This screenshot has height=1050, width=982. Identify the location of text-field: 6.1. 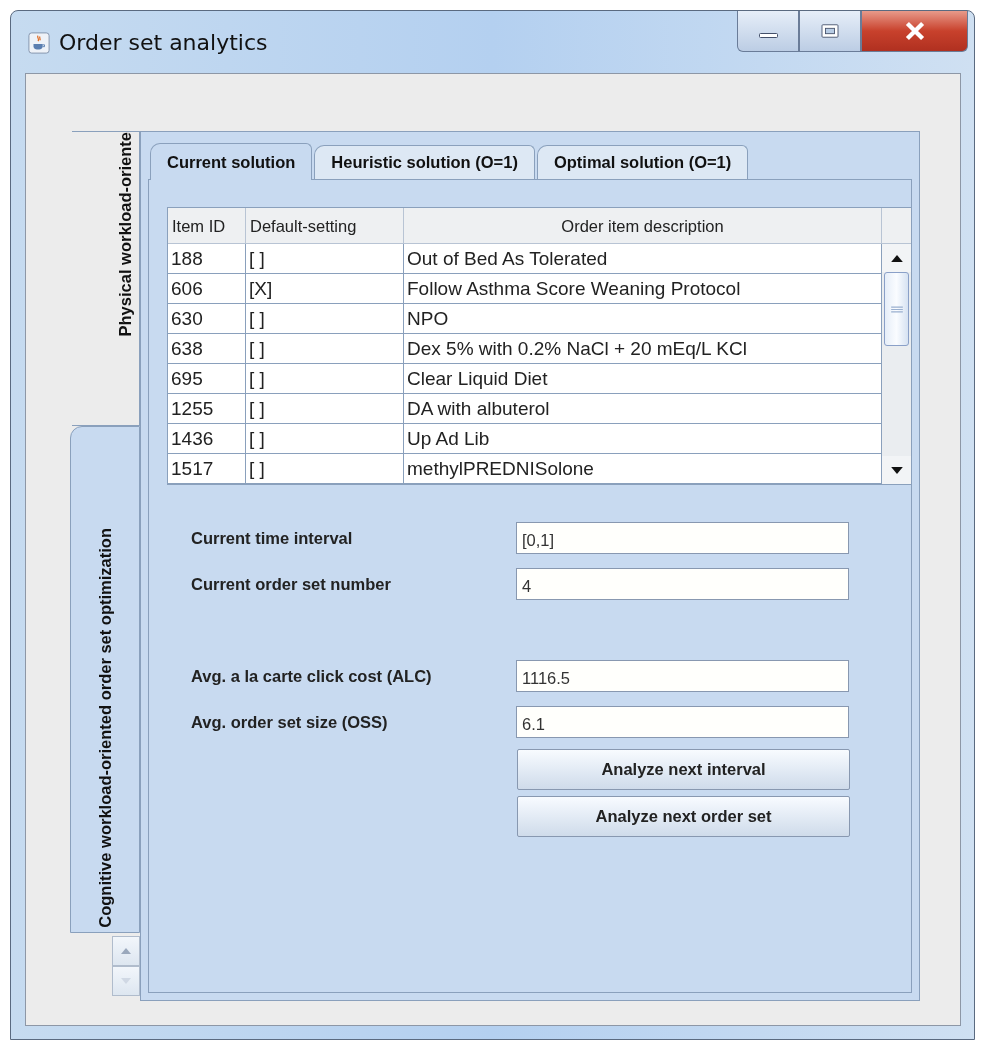
(682, 722).